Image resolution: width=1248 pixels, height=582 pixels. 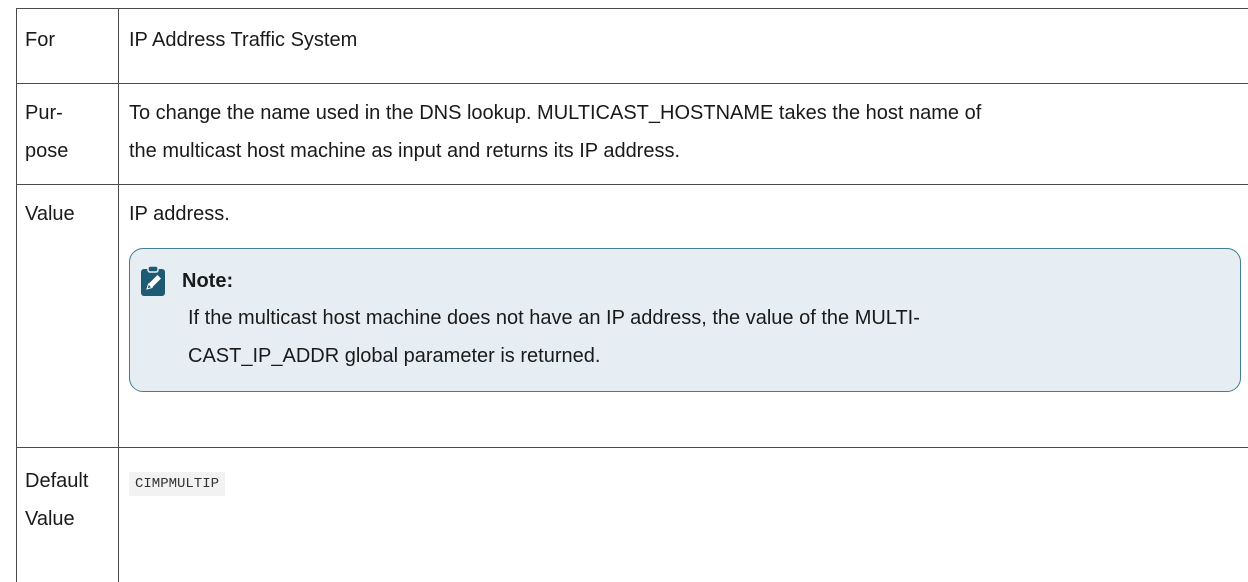 What do you see at coordinates (71, 481) in the screenshot?
I see `default-label-line-1: Default` at bounding box center [71, 481].